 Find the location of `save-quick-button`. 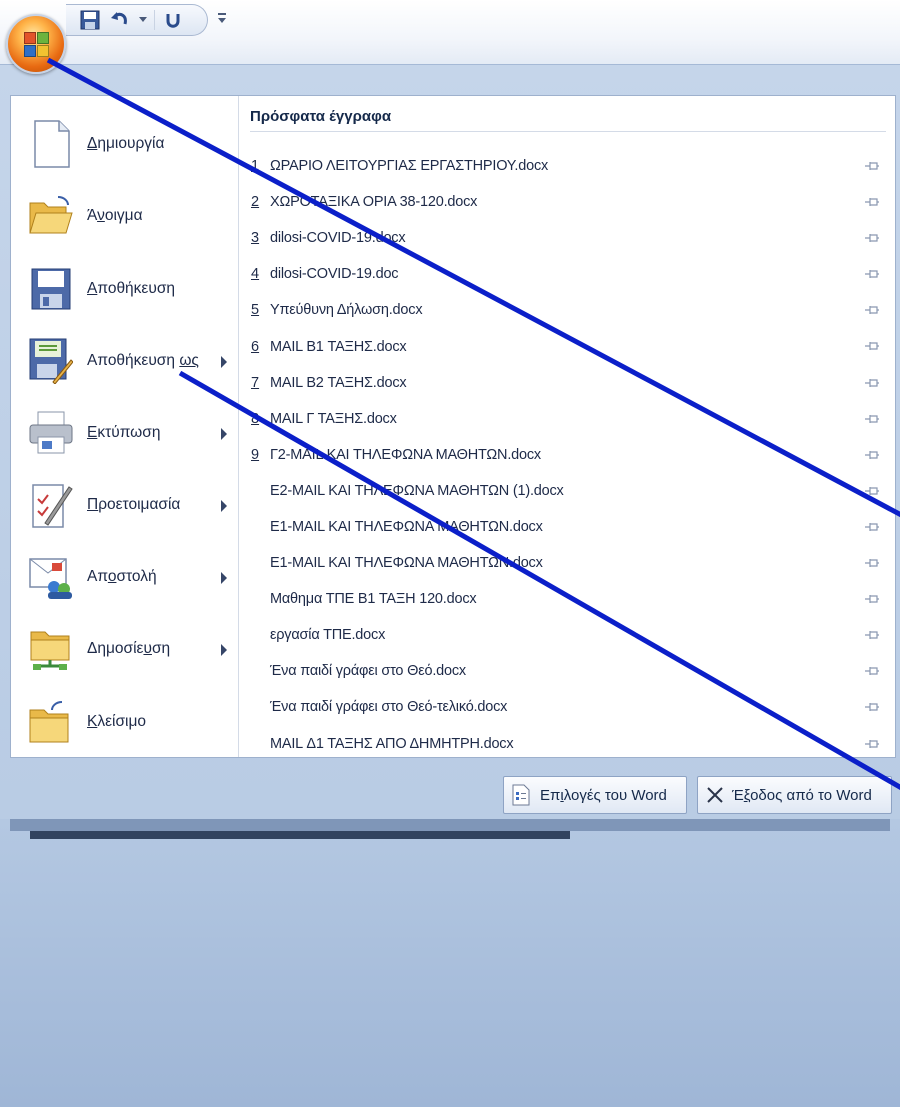

save-quick-button is located at coordinates (90, 20).